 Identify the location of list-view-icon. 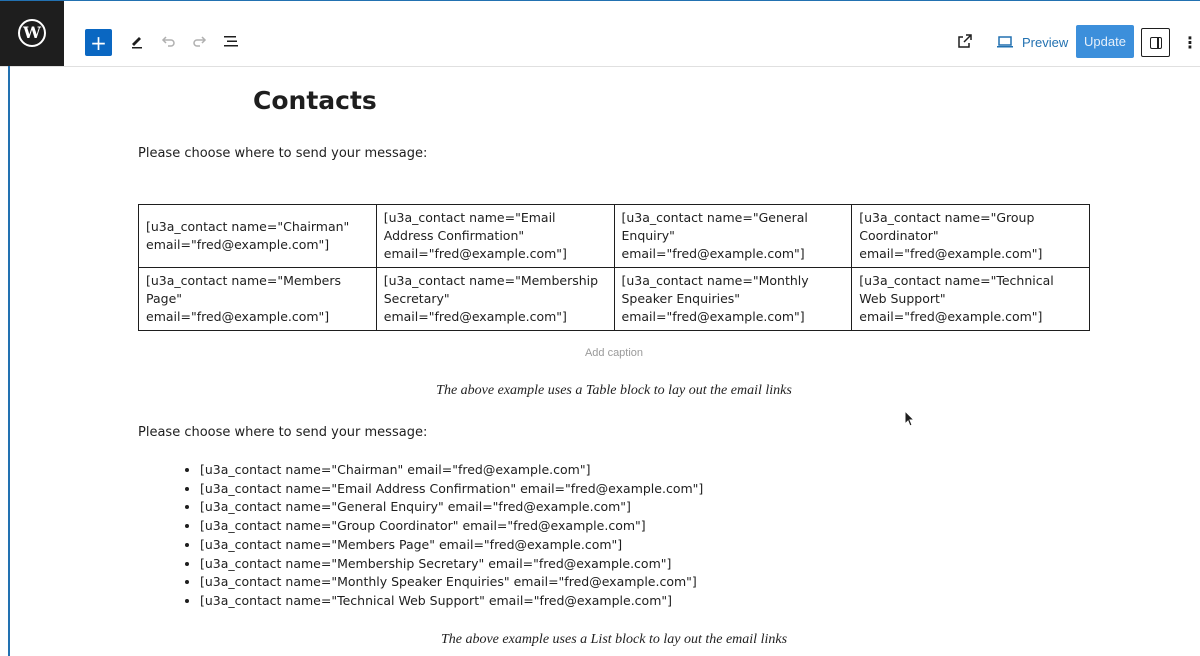
(231, 41).